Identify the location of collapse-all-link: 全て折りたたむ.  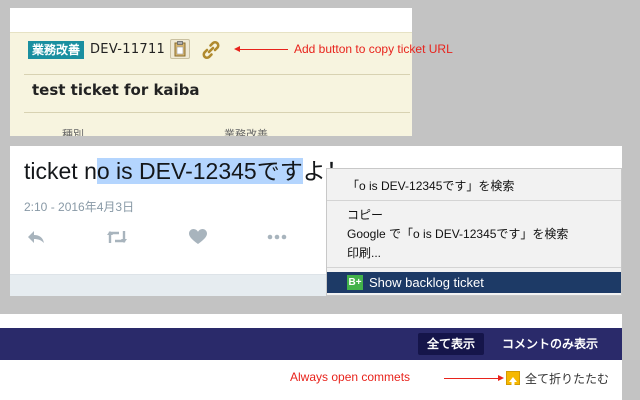
(567, 378).